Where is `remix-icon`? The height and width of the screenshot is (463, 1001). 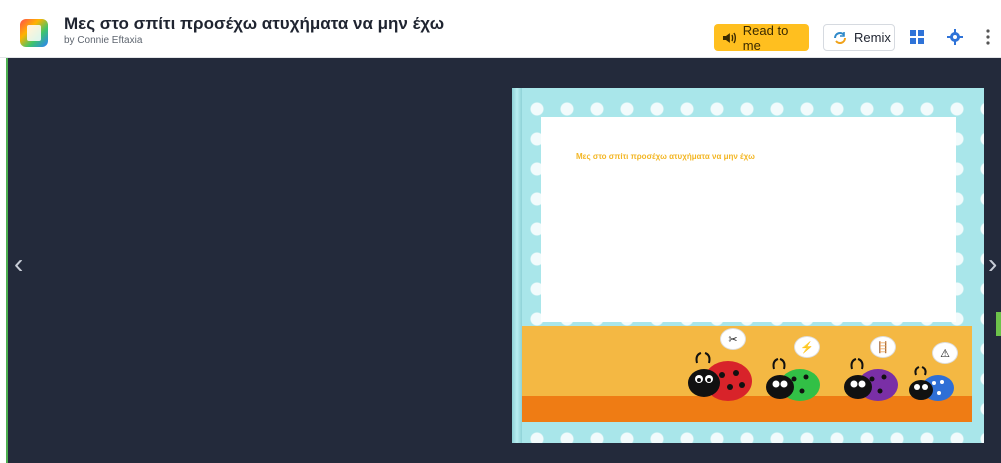 remix-icon is located at coordinates (840, 37).